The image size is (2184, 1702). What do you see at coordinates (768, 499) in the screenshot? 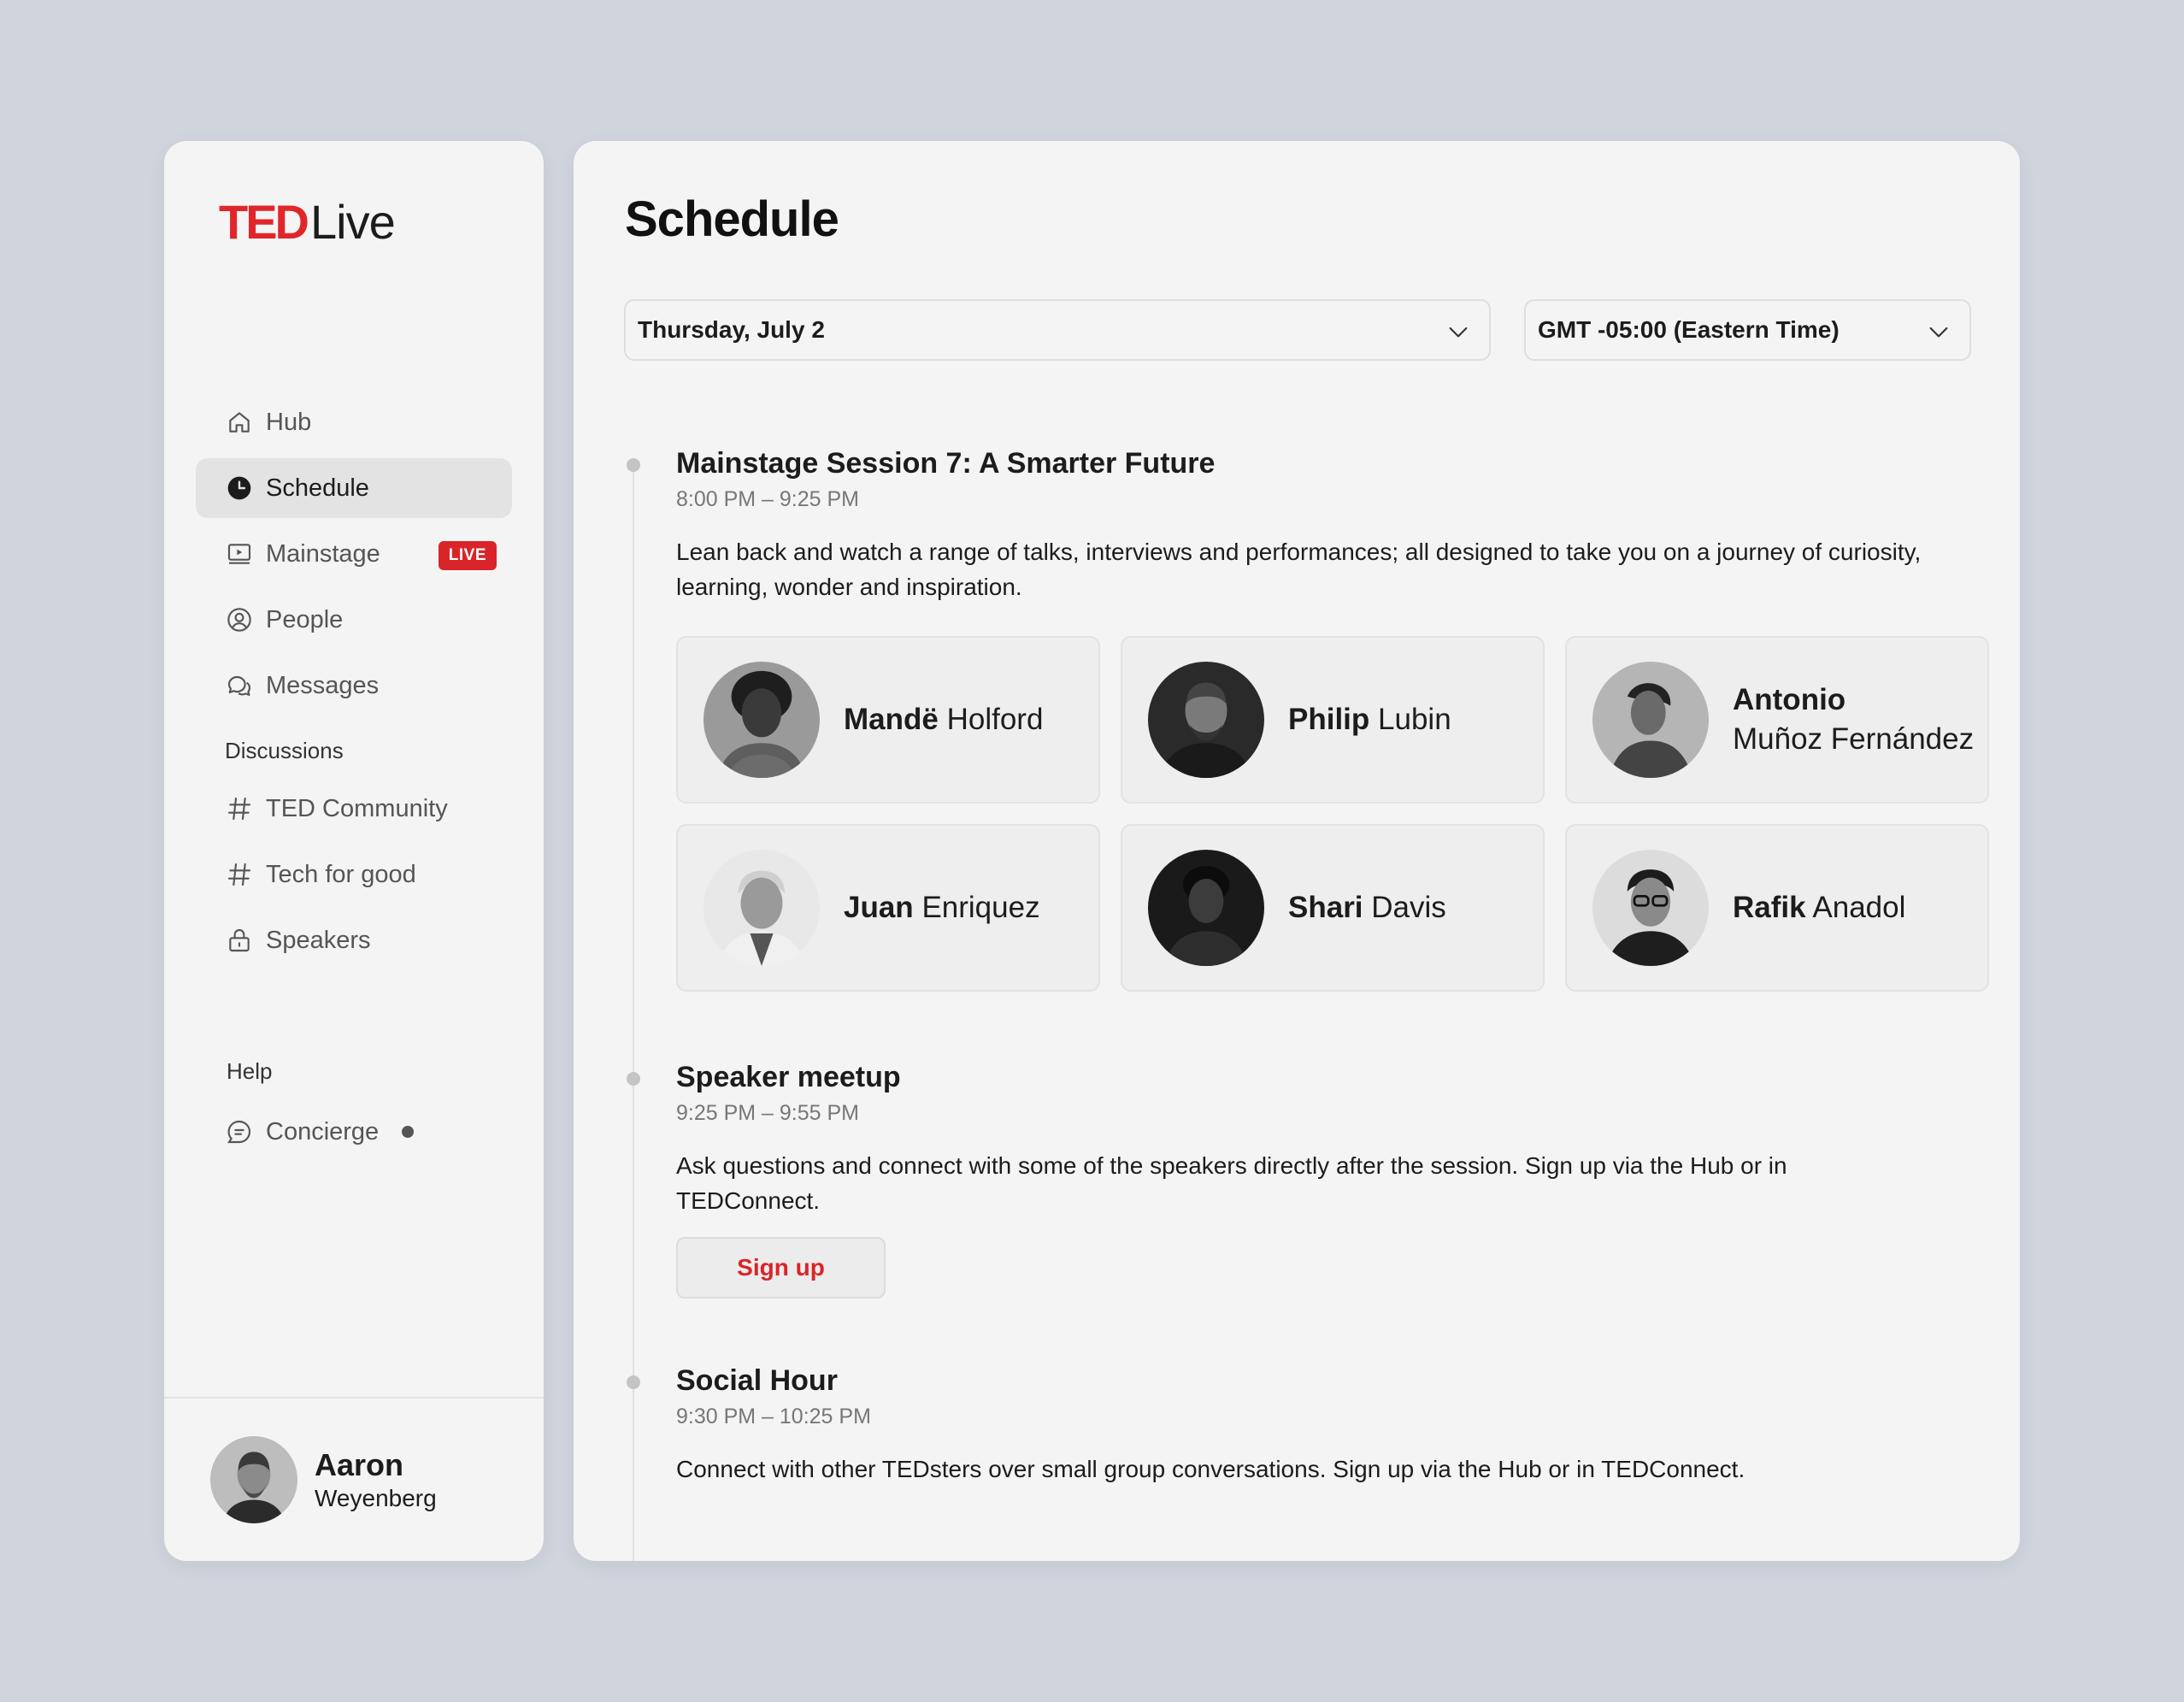
I see `event-time: 8:00 PM – 9:25 PM` at bounding box center [768, 499].